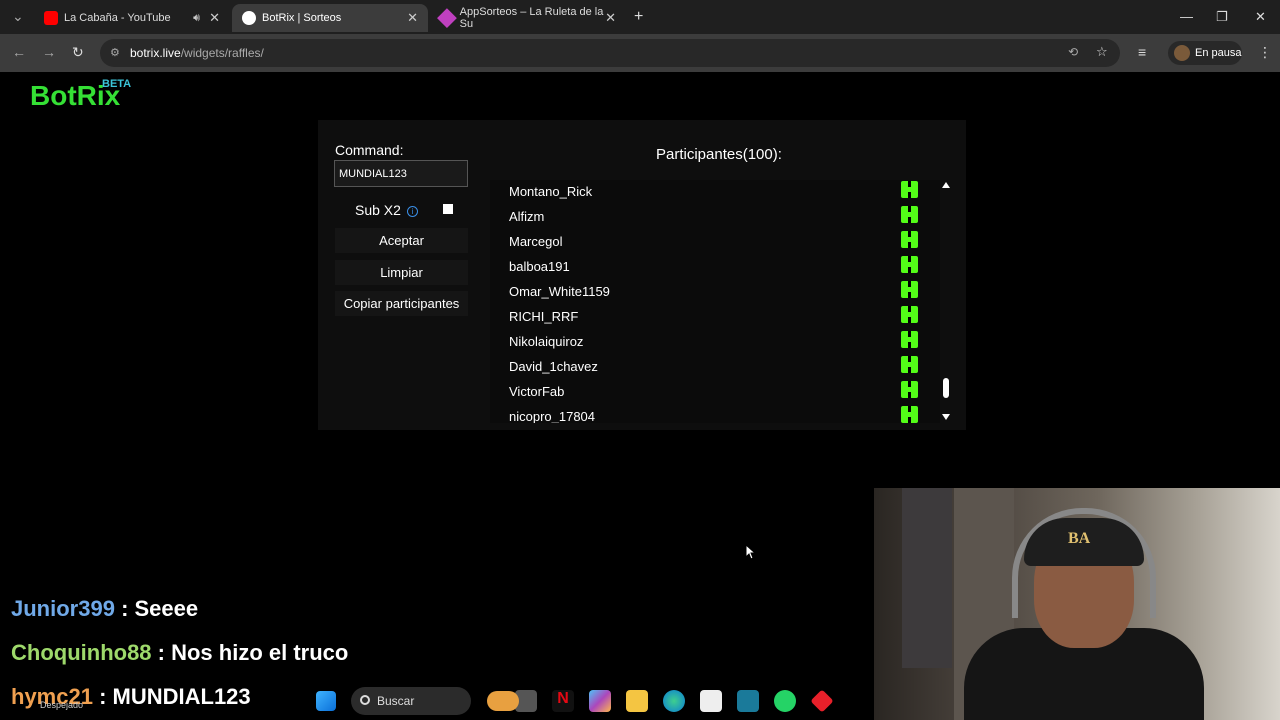  I want to click on reload-icon: ↻, so click(78, 52).